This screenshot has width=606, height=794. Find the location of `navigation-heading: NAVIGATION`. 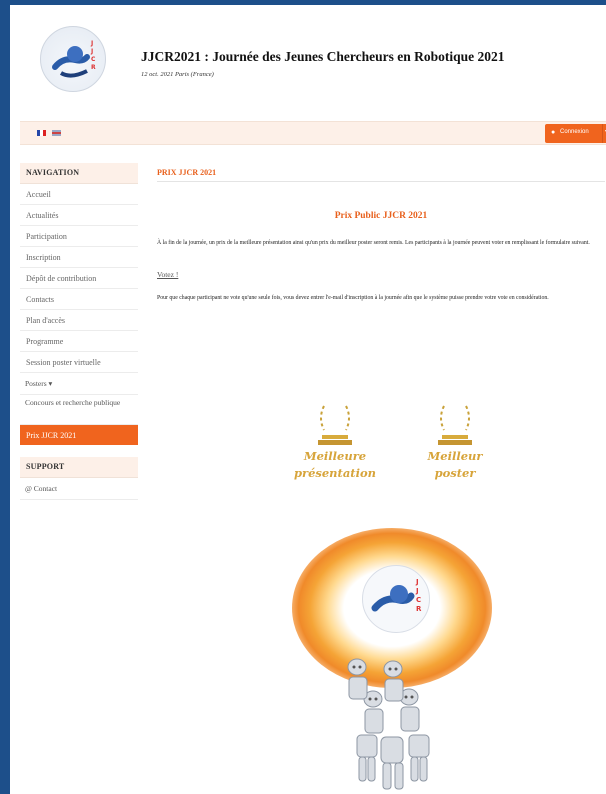

navigation-heading: NAVIGATION is located at coordinates (79, 173).